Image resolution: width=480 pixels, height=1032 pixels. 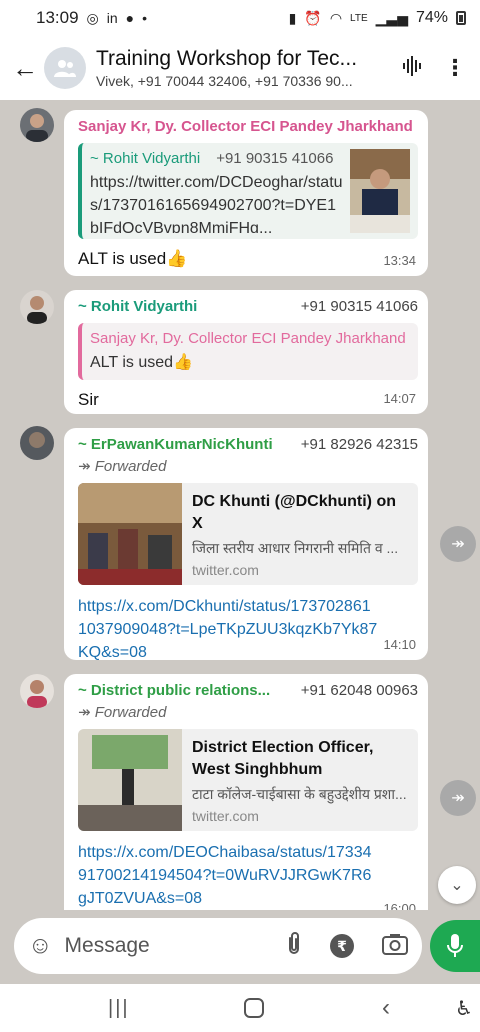 I want to click on more-options-icon: ⋮, so click(x=455, y=68).